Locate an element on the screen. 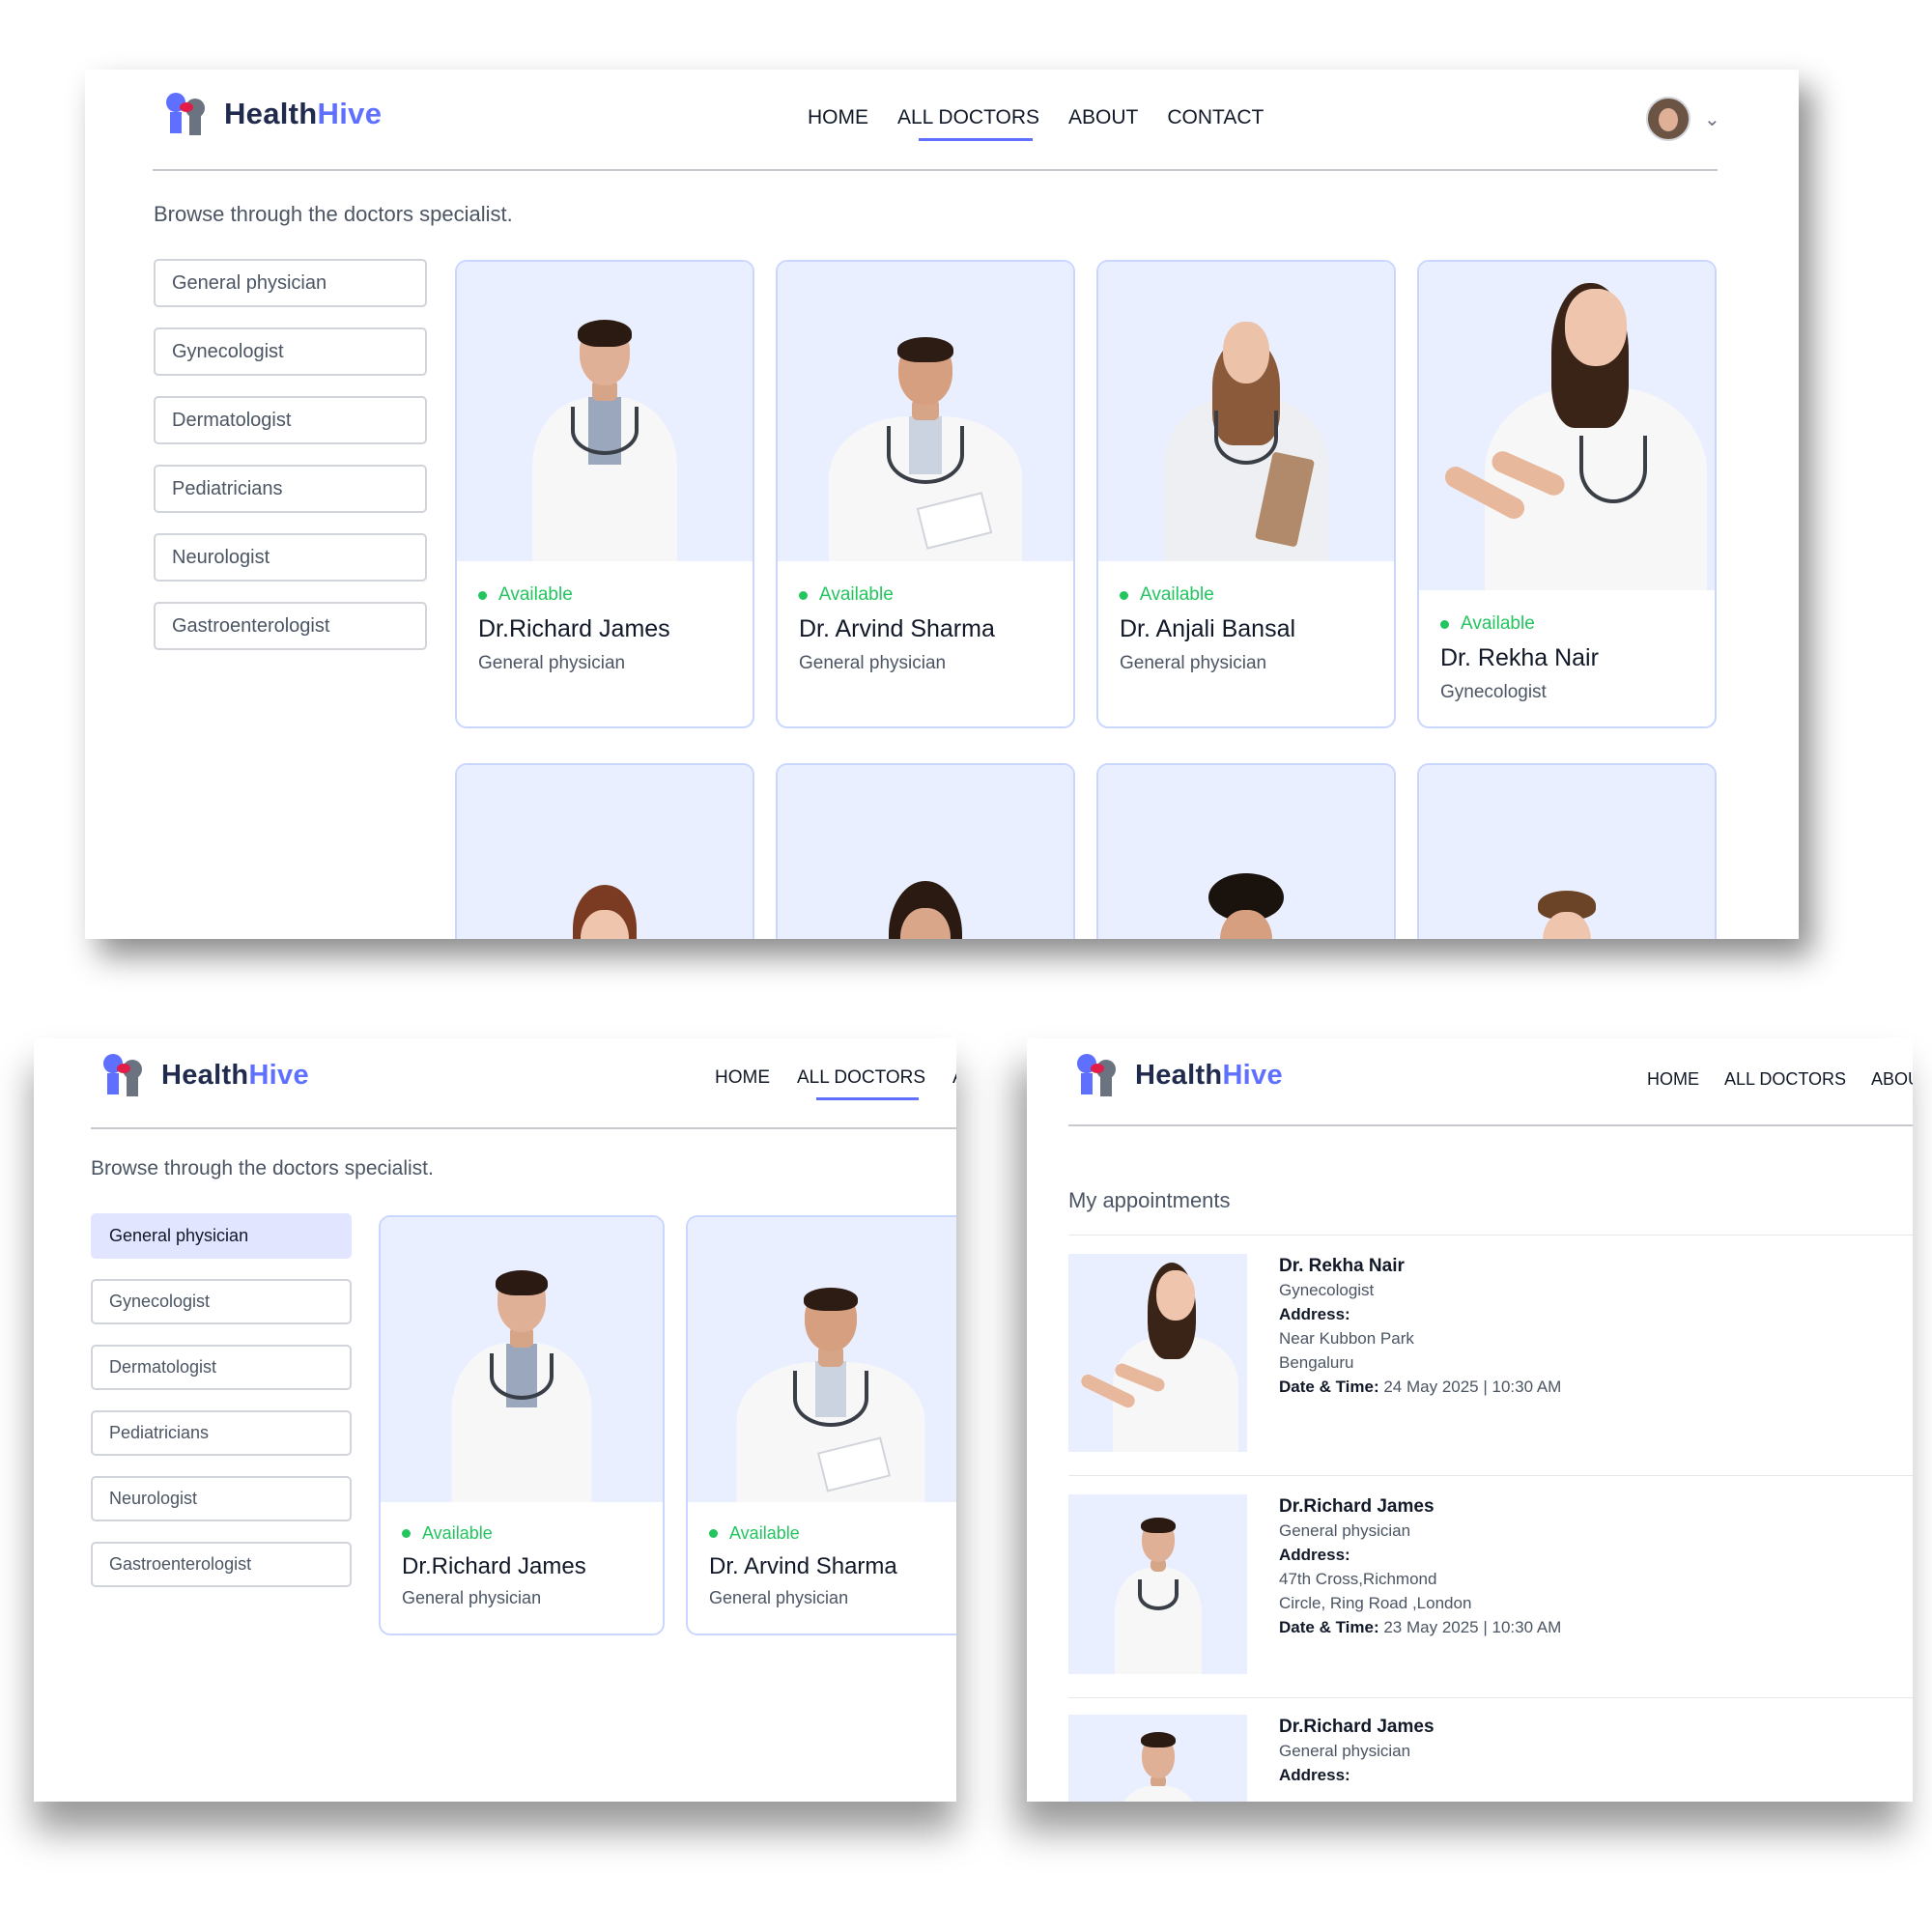 This screenshot has width=1932, height=1932. doctor-name: Dr. Anjali Bansal is located at coordinates (1208, 628).